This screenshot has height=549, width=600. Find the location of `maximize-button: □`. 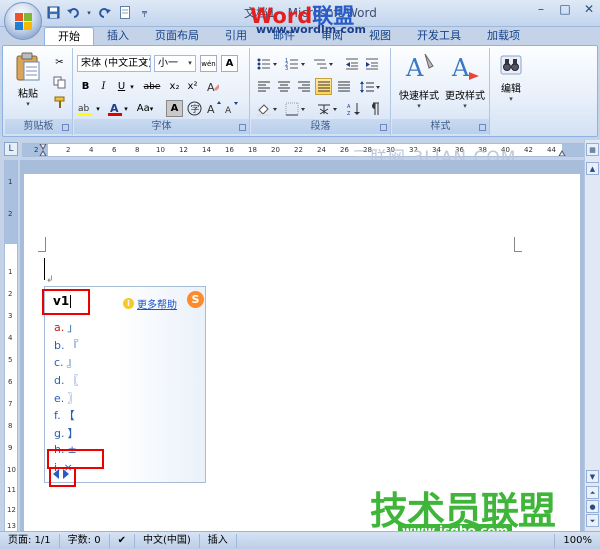

maximize-button: □ is located at coordinates (565, 9).